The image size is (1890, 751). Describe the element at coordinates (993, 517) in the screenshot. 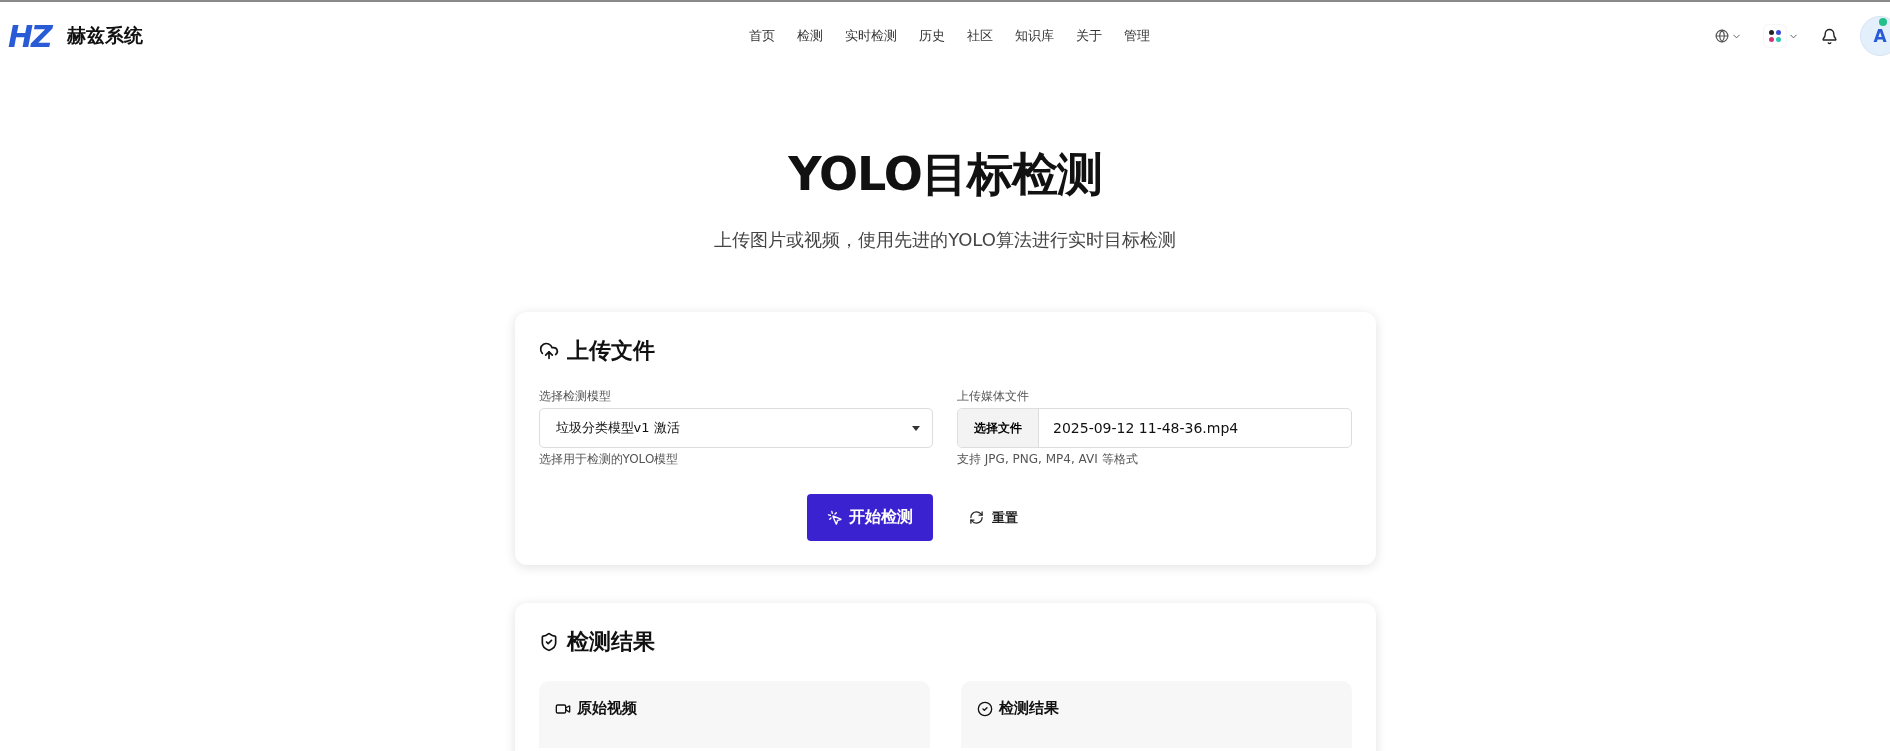

I see `reset-button: 重置` at that location.